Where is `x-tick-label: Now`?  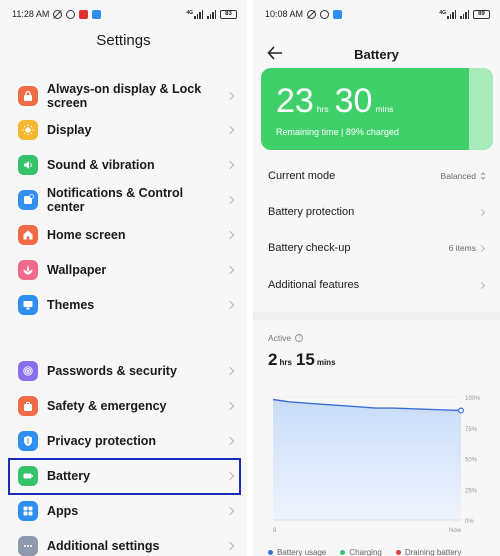
x-tick-label: Now is located at coordinates (455, 531).